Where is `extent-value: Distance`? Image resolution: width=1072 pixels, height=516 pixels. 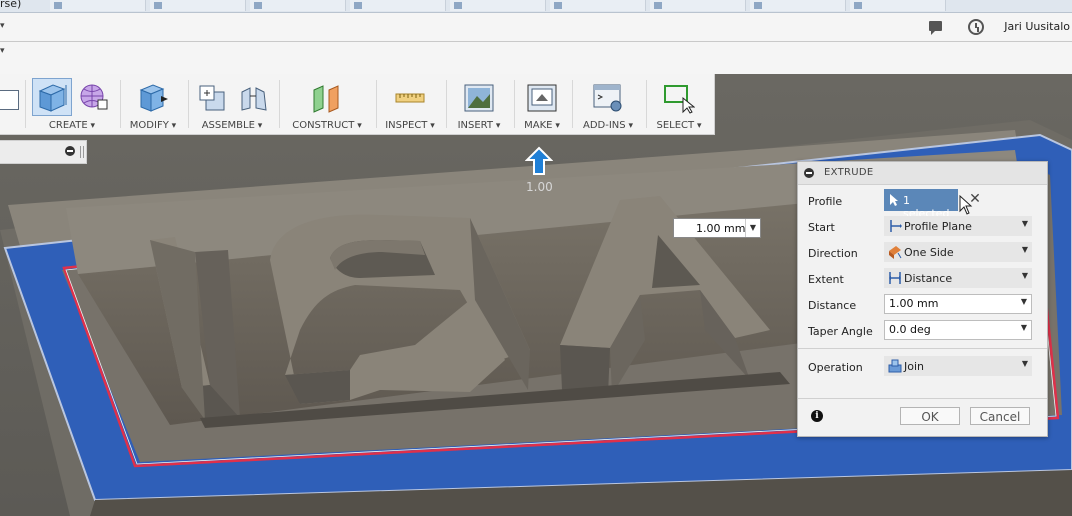 extent-value: Distance is located at coordinates (928, 278).